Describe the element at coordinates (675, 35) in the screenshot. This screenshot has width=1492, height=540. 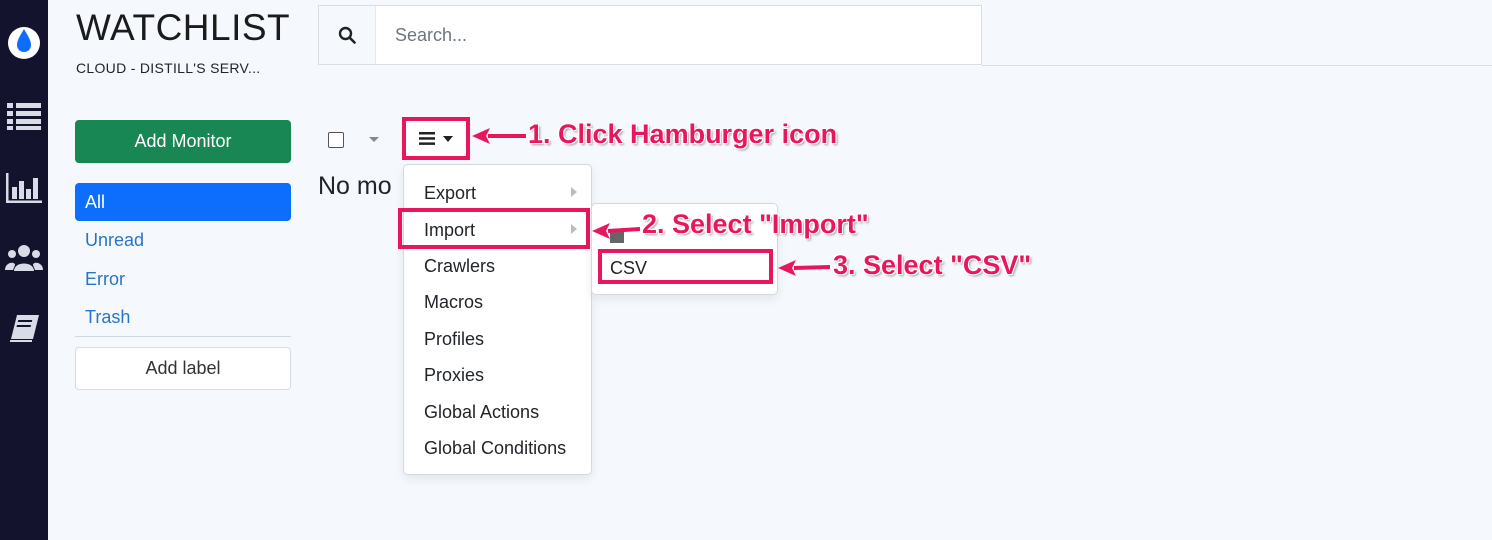
I see `search-input` at that location.